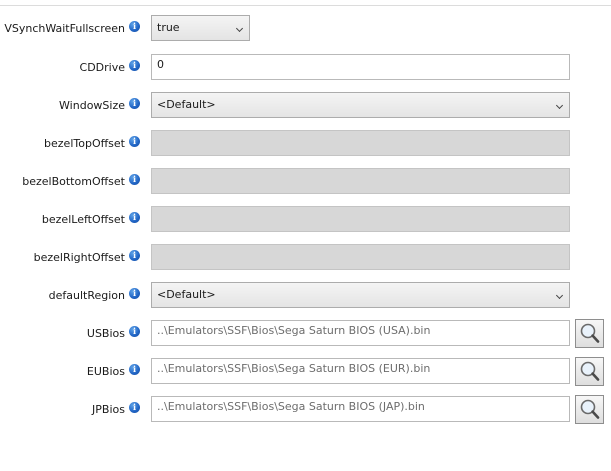  What do you see at coordinates (360, 295) in the screenshot?
I see `defaultregion-dropdown: <Default>` at bounding box center [360, 295].